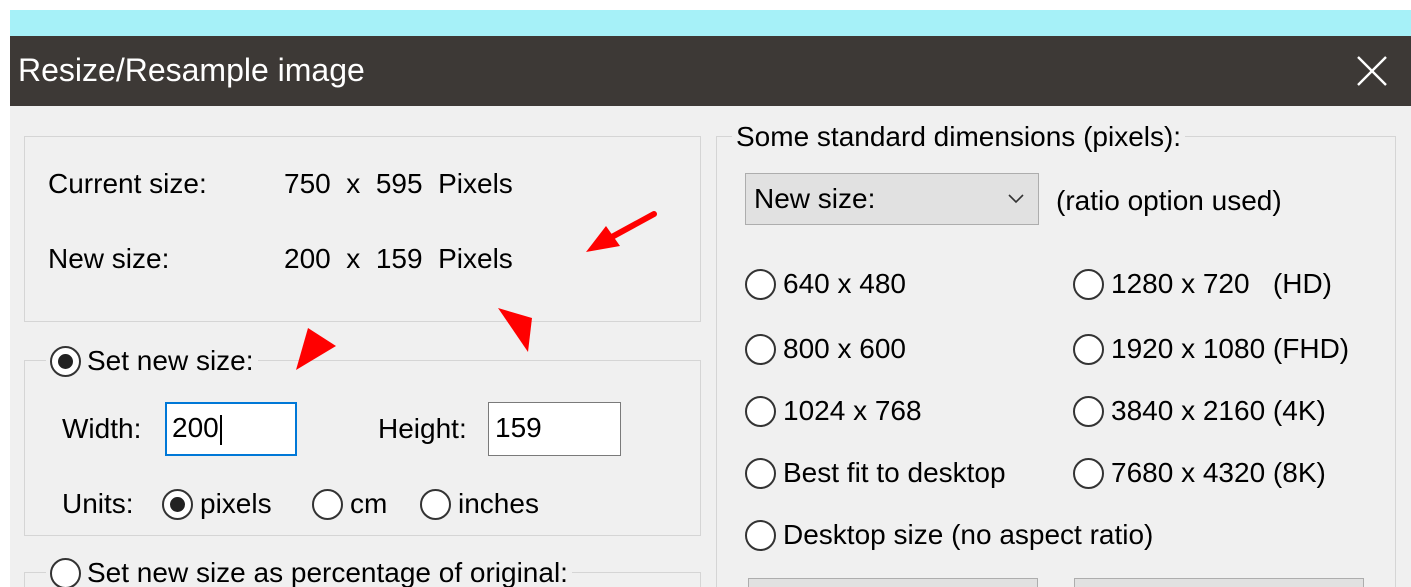  What do you see at coordinates (109, 258) in the screenshot?
I see `new-size-label: New size:` at bounding box center [109, 258].